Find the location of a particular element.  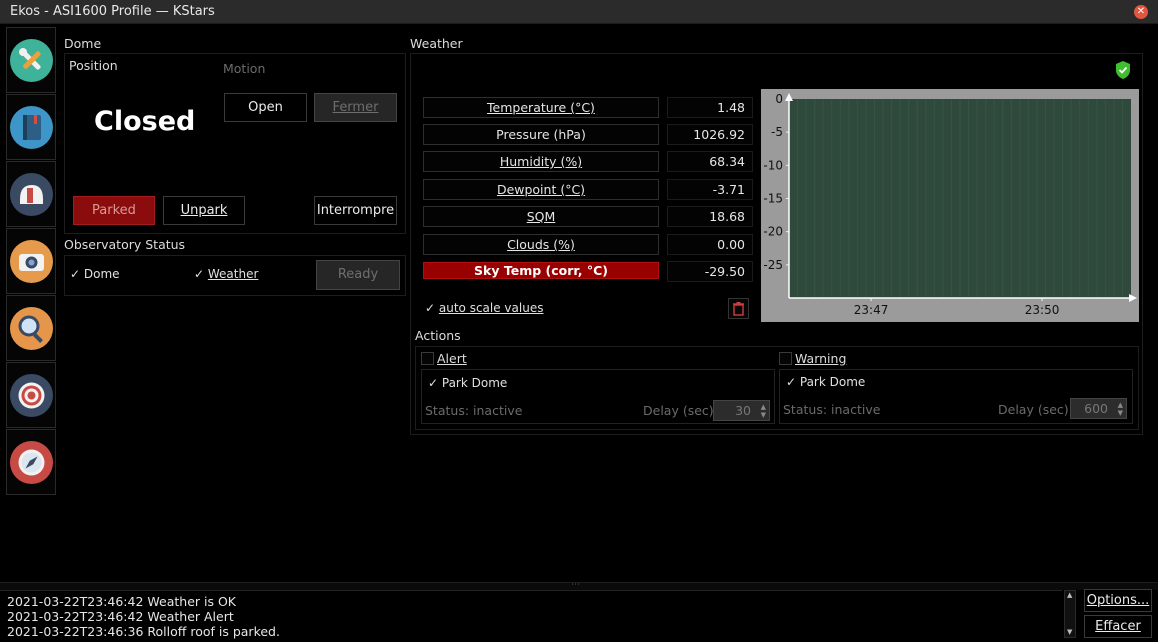

pressure-label: Pressure (hPa) is located at coordinates (541, 134).